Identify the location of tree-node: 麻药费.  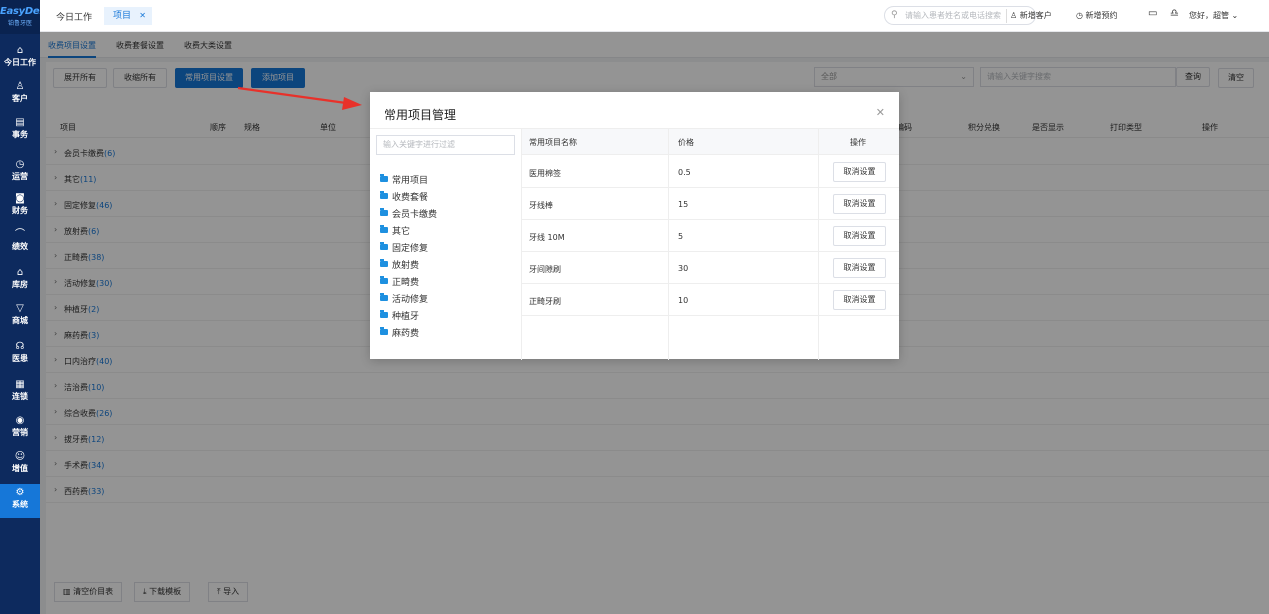
(399, 332).